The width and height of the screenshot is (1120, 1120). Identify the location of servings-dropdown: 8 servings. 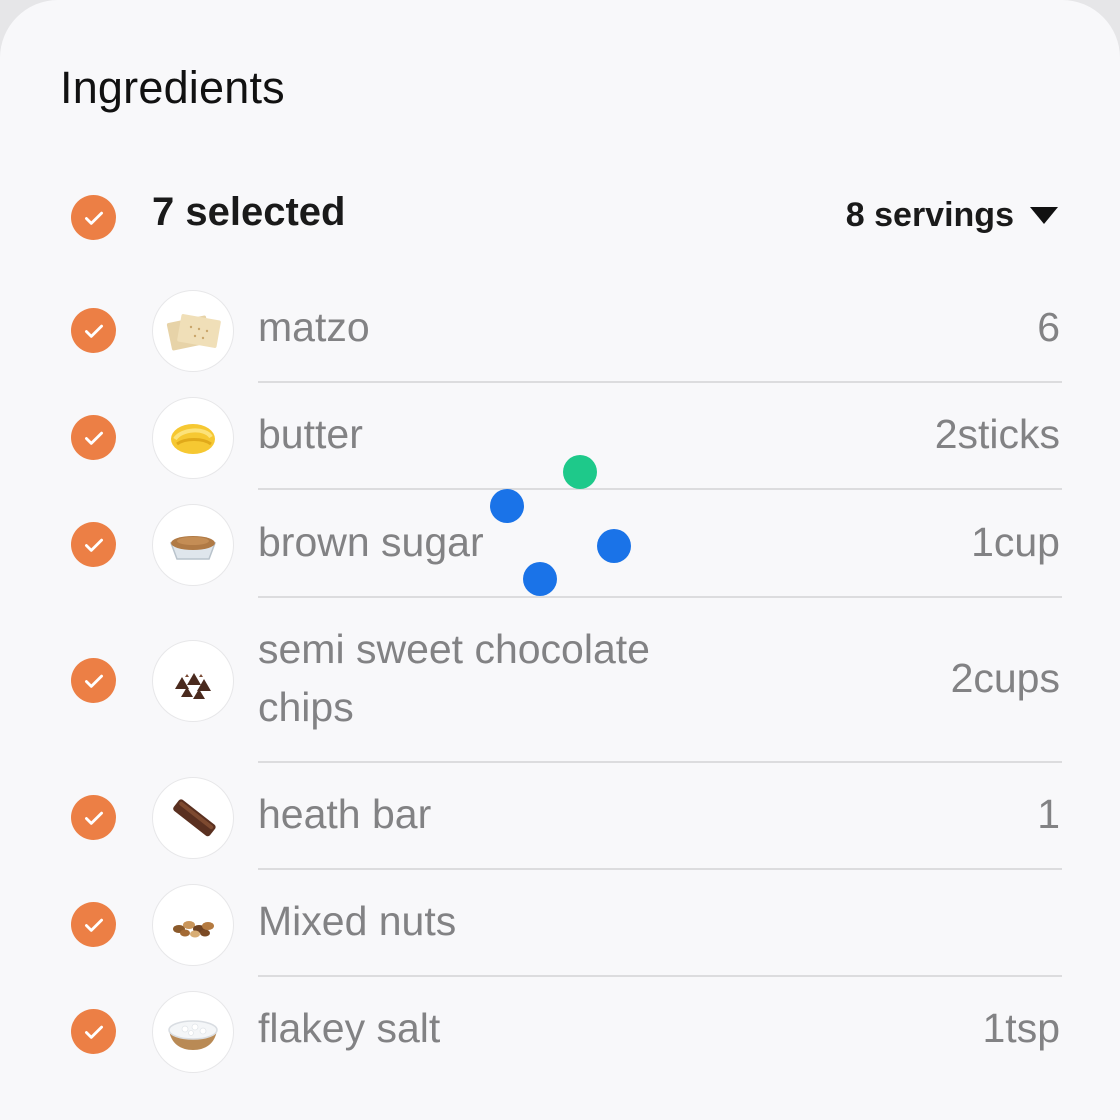
(952, 215).